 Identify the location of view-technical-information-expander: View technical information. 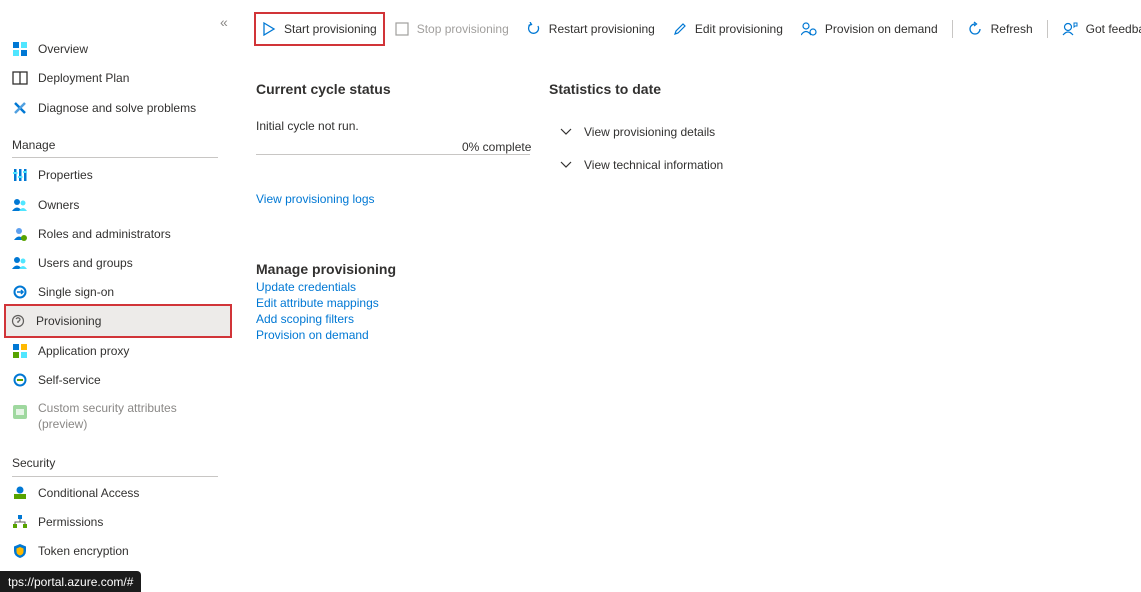
(641, 165).